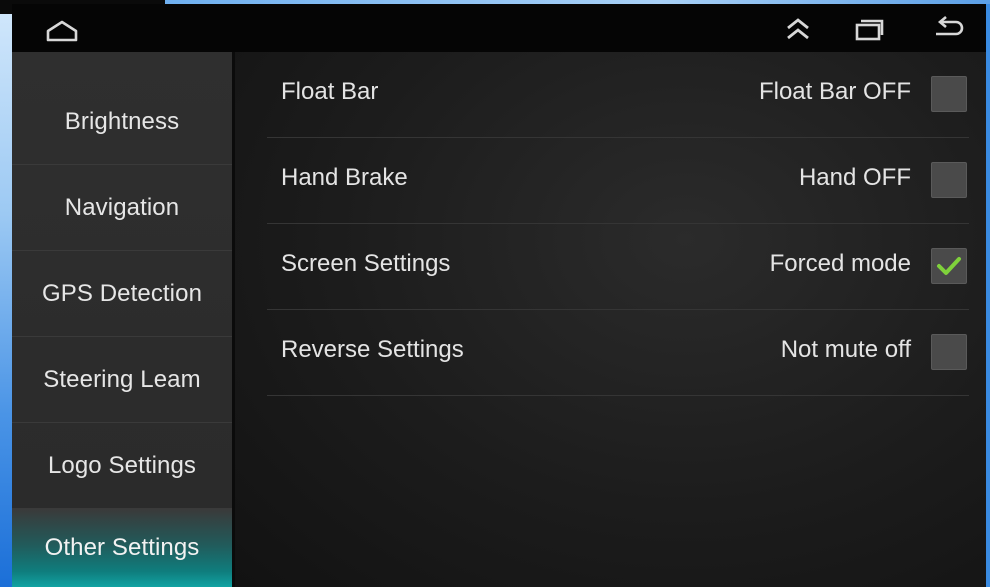 The image size is (990, 587). I want to click on sidebar-item-brightness: Brightness, so click(122, 122).